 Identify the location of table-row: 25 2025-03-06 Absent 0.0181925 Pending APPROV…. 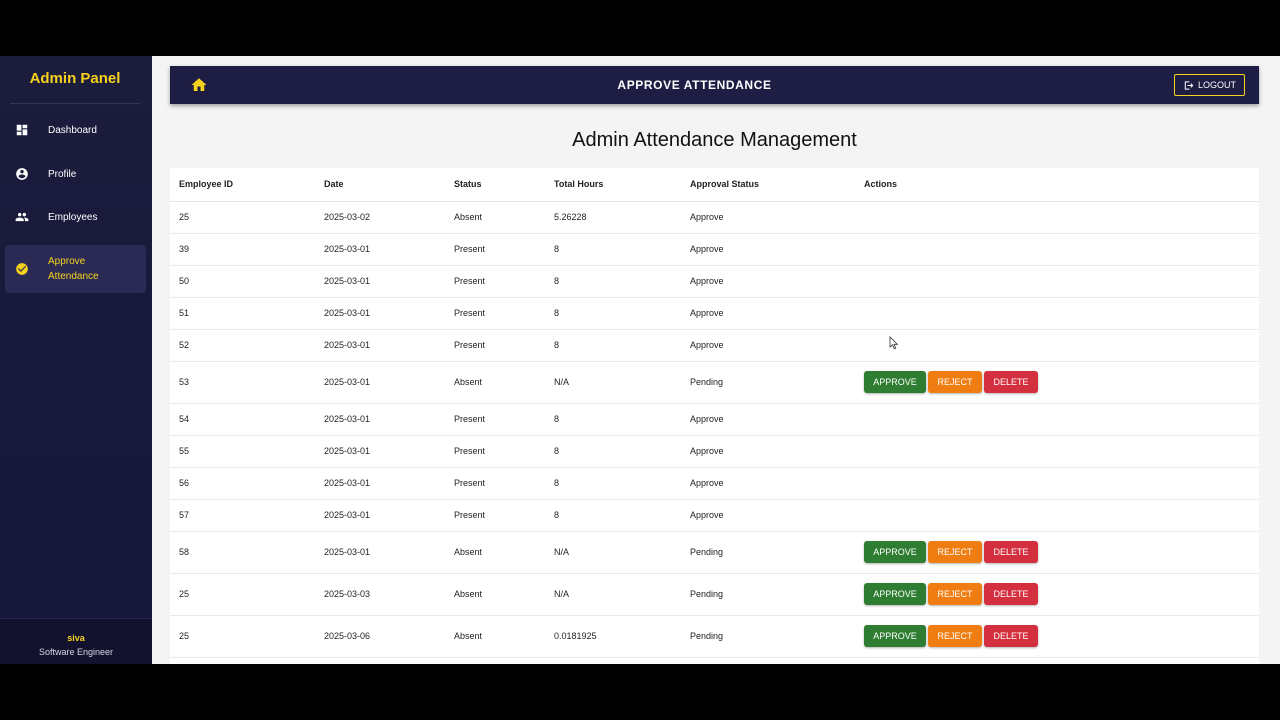
(714, 636).